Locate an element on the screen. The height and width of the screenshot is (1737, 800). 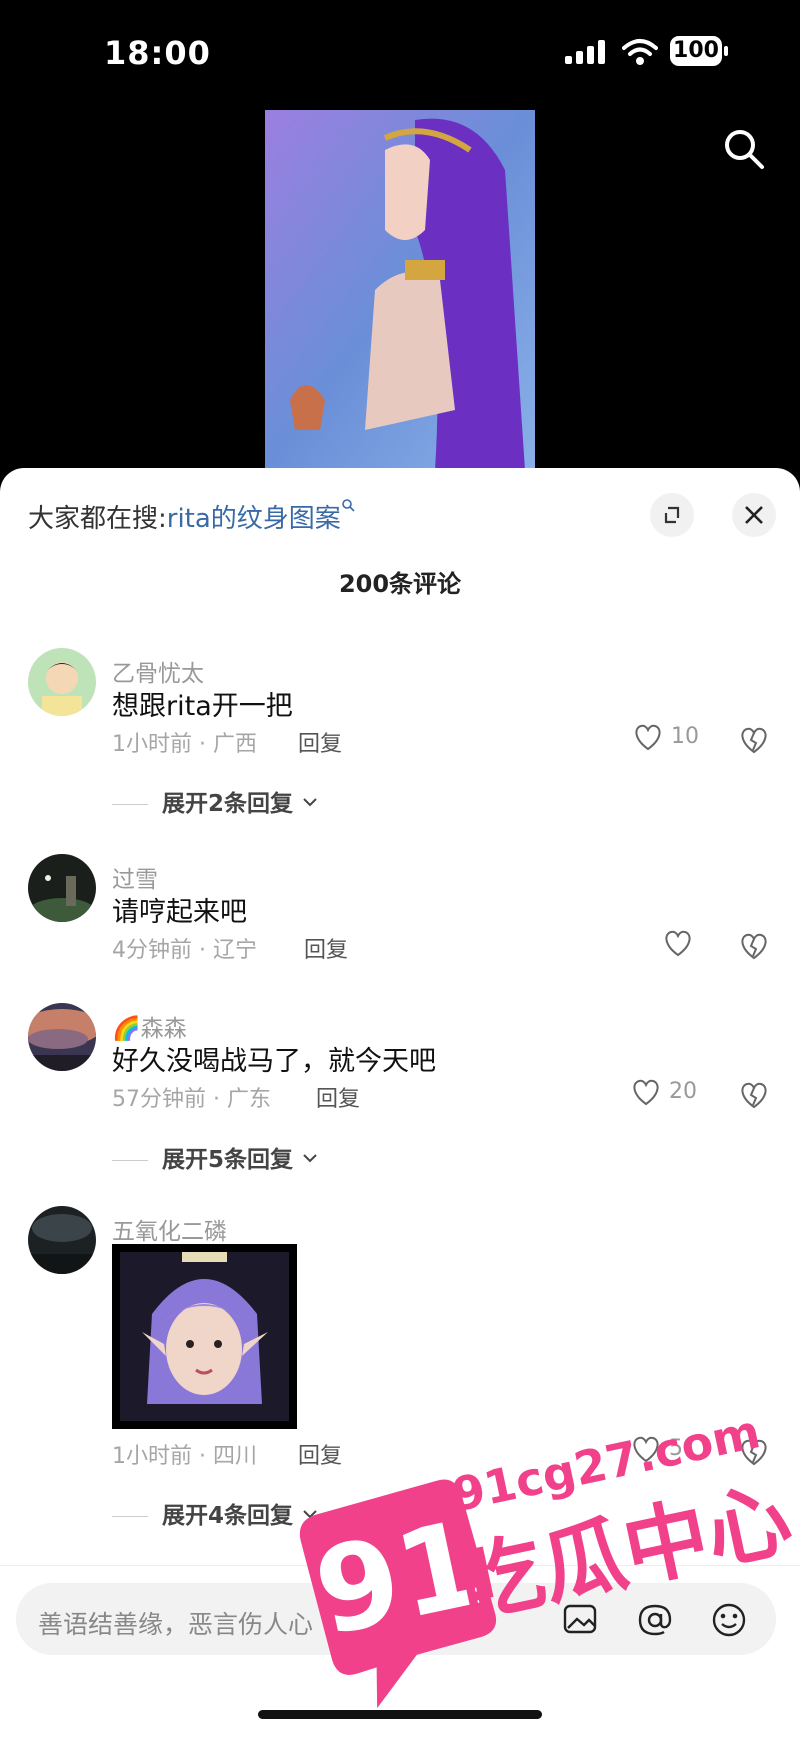
close-button is located at coordinates (754, 515).